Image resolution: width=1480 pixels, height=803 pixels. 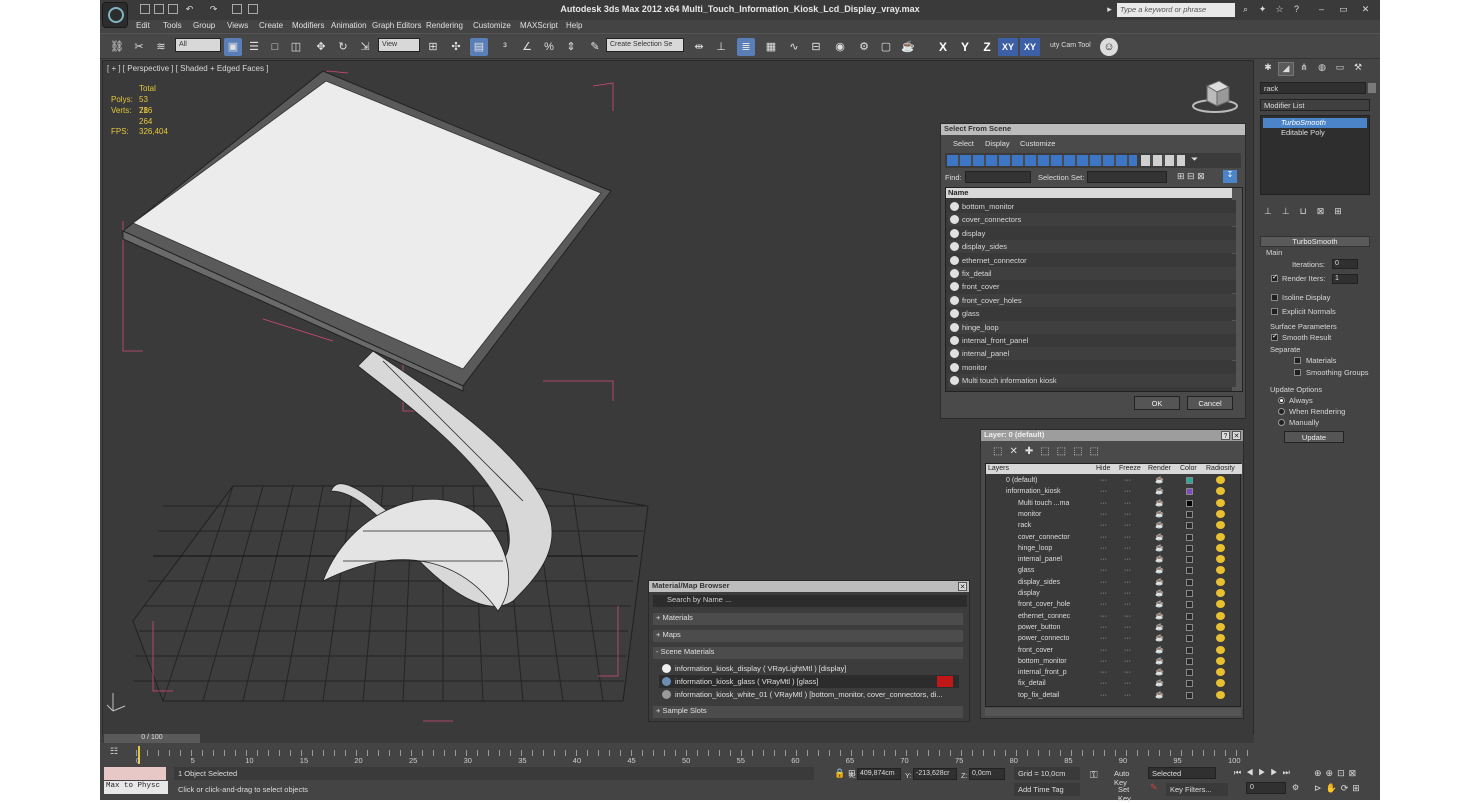 What do you see at coordinates (1113, 559) in the screenshot?
I see `layer-object-row: internal_panel ··· ··· ☕` at bounding box center [1113, 559].